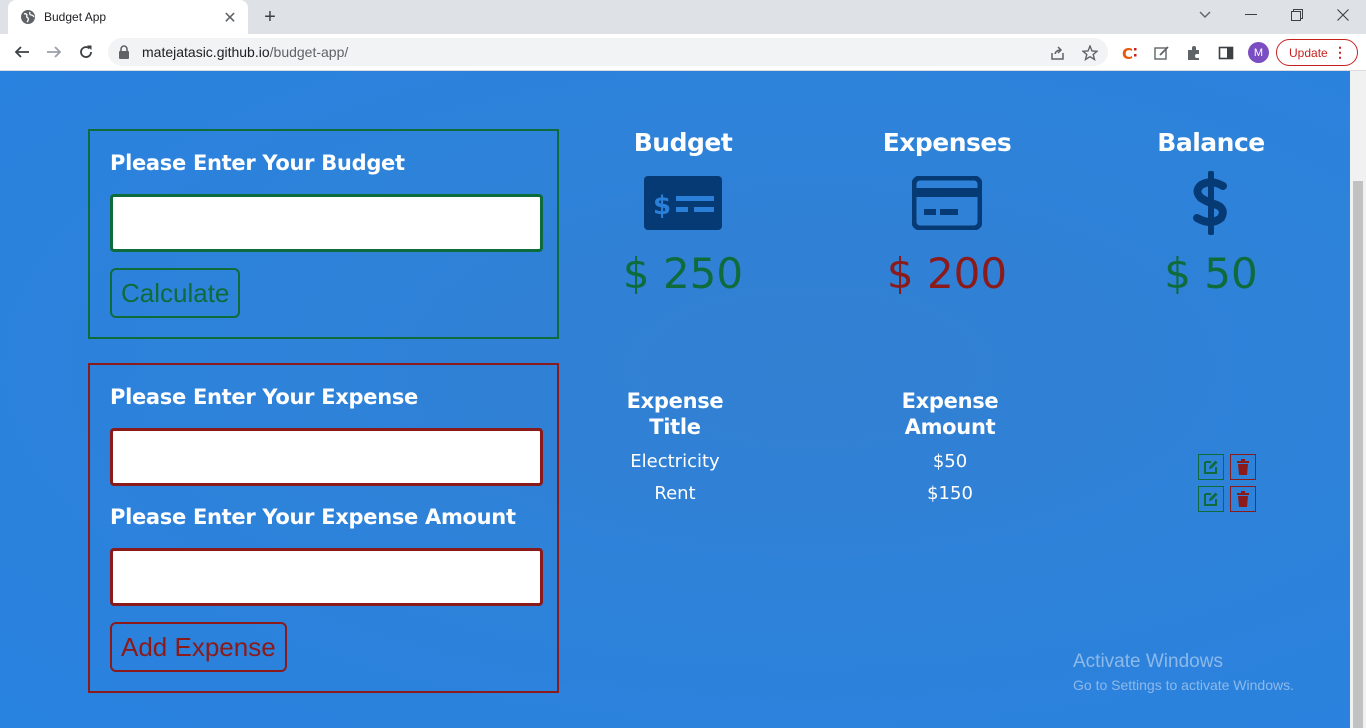  I want to click on delete-expense-2-button, so click(1243, 499).